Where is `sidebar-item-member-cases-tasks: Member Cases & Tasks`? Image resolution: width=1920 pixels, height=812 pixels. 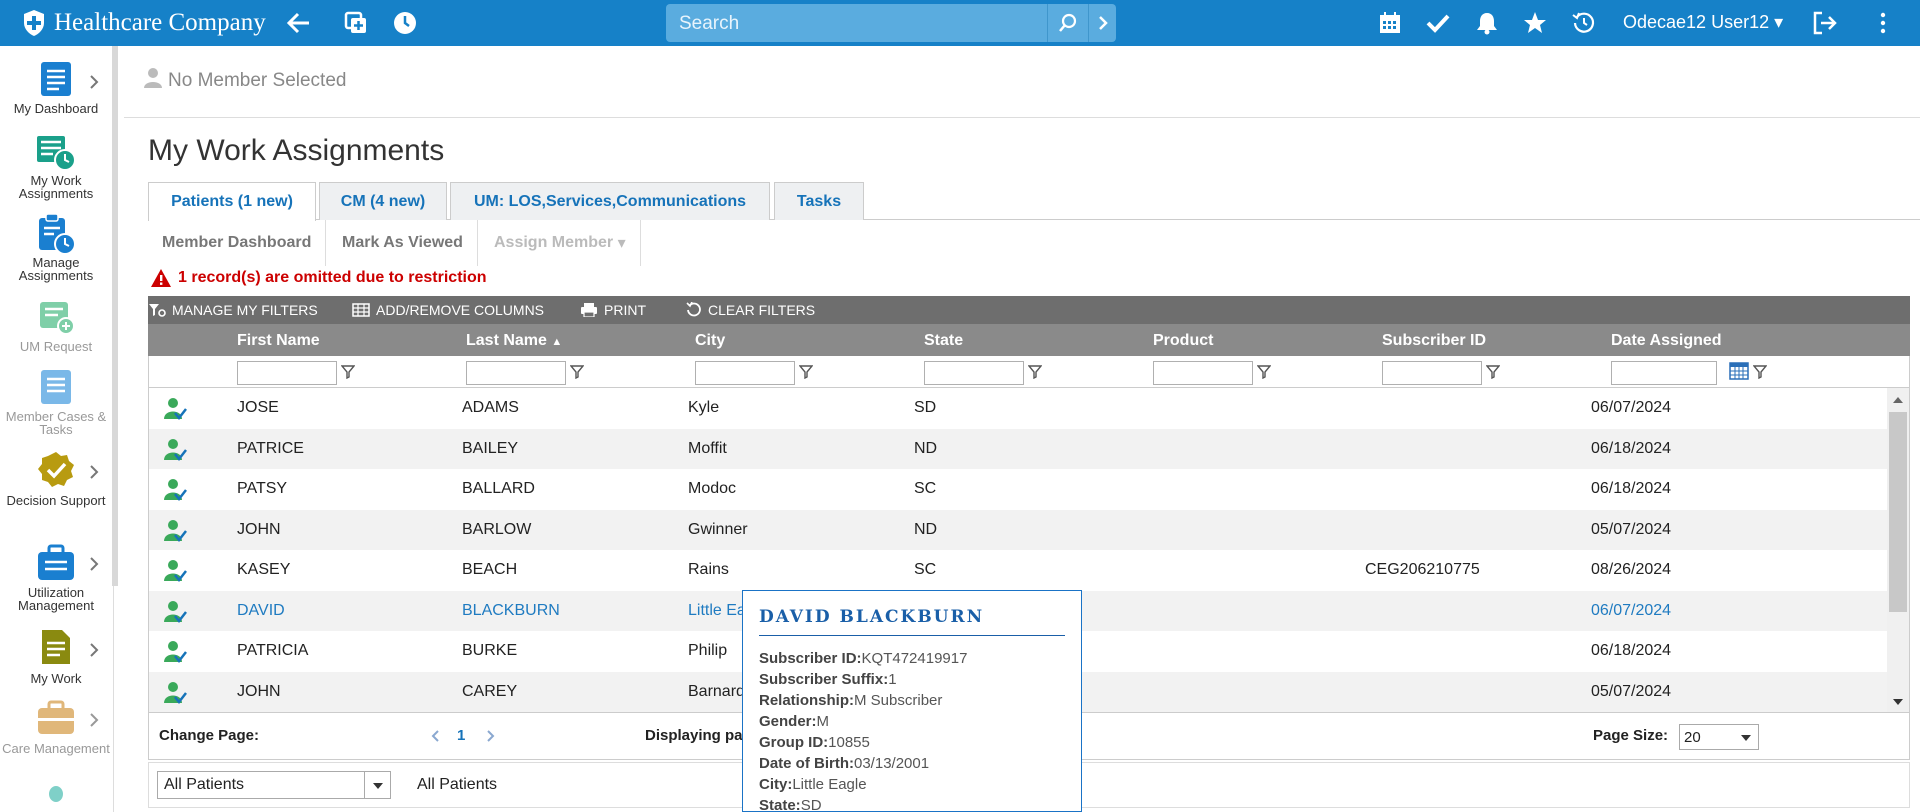
sidebar-item-member-cases-tasks: Member Cases & Tasks is located at coordinates (56, 402).